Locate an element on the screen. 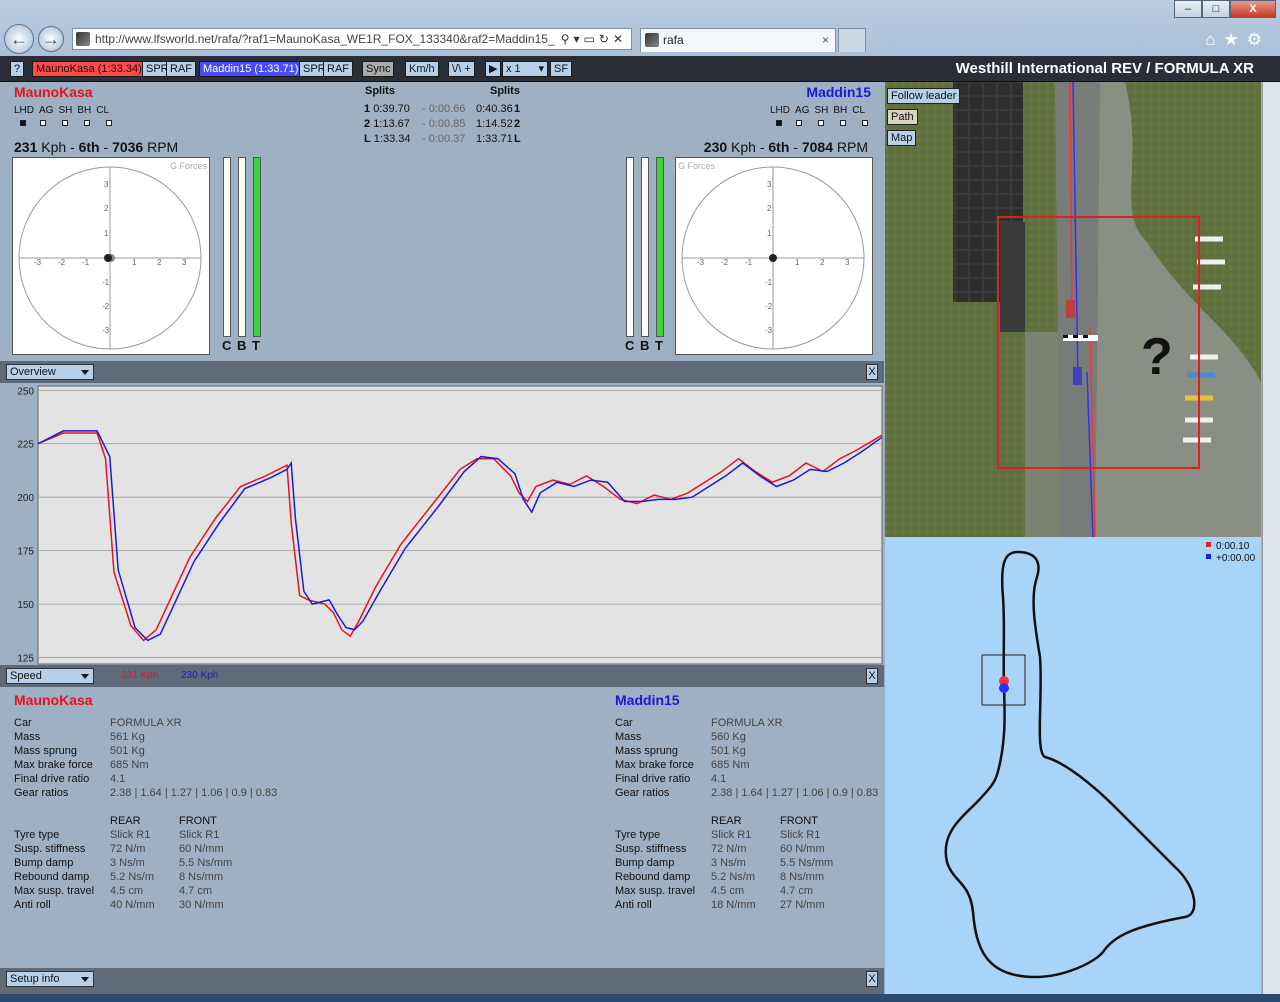  setup-row: Mass 561 Kg is located at coordinates (79, 737).